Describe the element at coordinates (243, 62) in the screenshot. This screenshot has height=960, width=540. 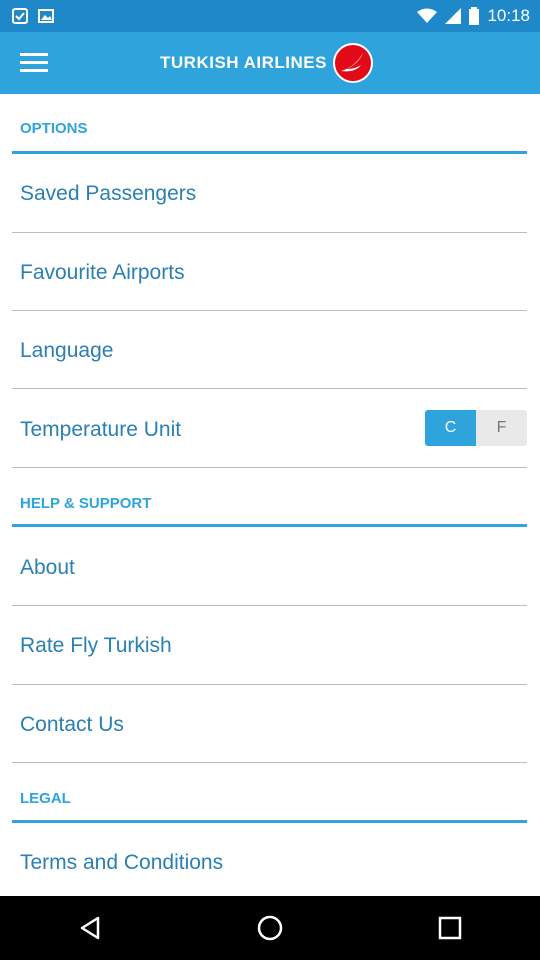
I see `logo-text: TURKISH AIRLINES` at that location.